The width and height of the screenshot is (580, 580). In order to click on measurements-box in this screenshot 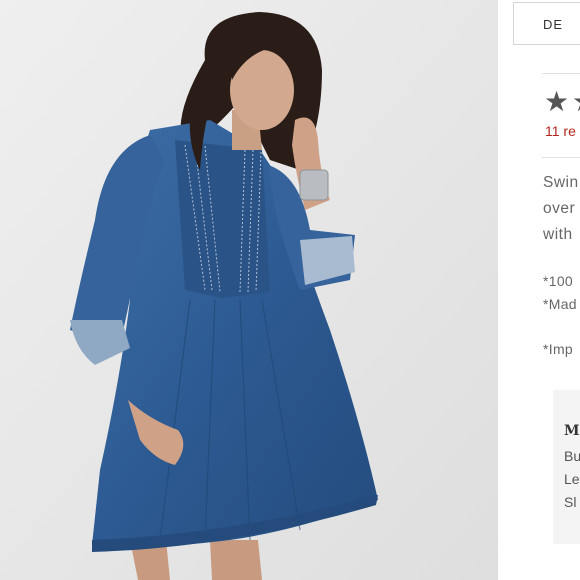, I will do `click(566, 467)`.